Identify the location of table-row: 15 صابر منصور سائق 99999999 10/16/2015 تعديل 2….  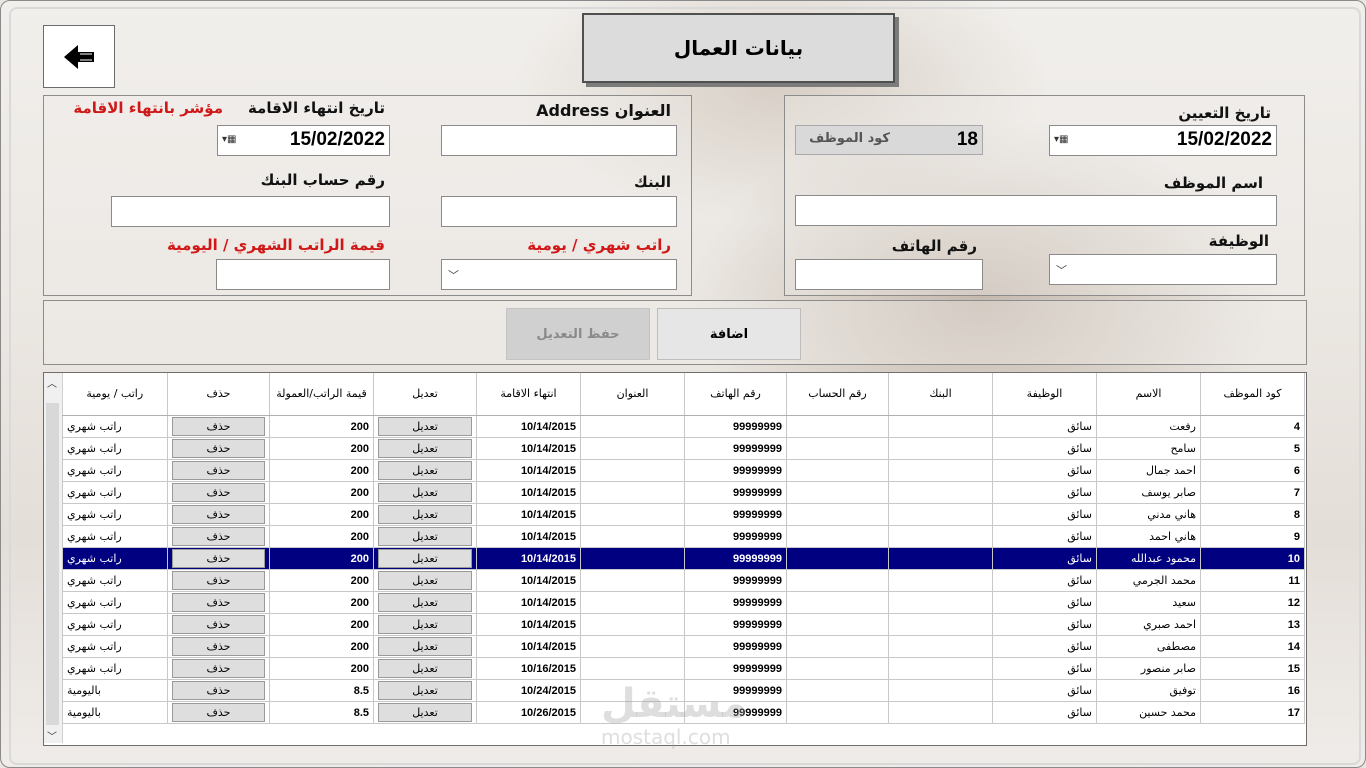
(683, 668).